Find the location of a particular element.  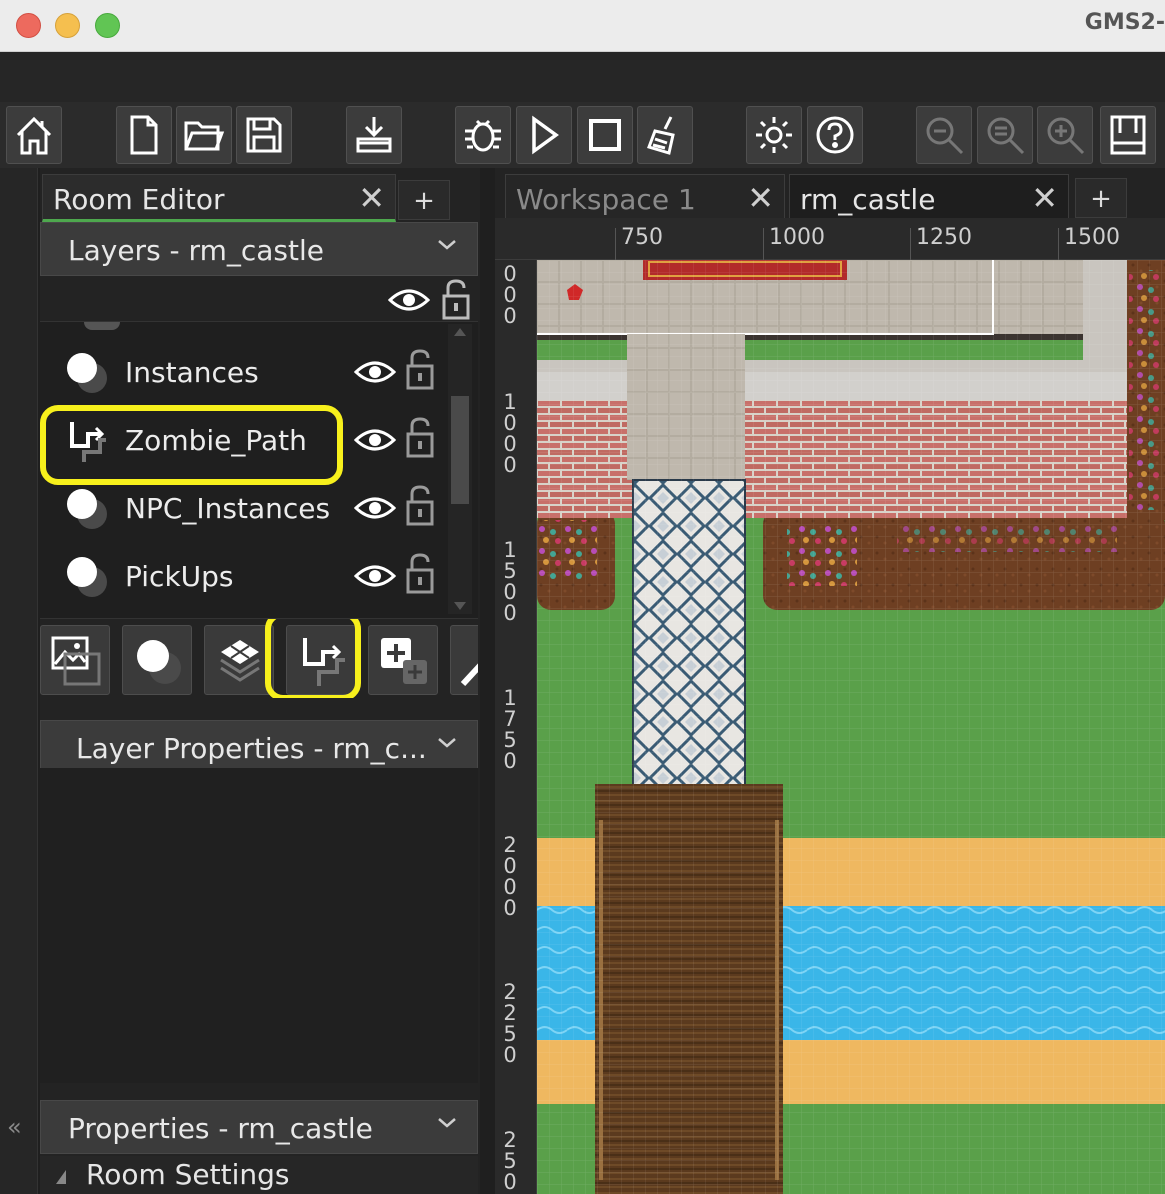

lock-icon is located at coordinates (456, 300).